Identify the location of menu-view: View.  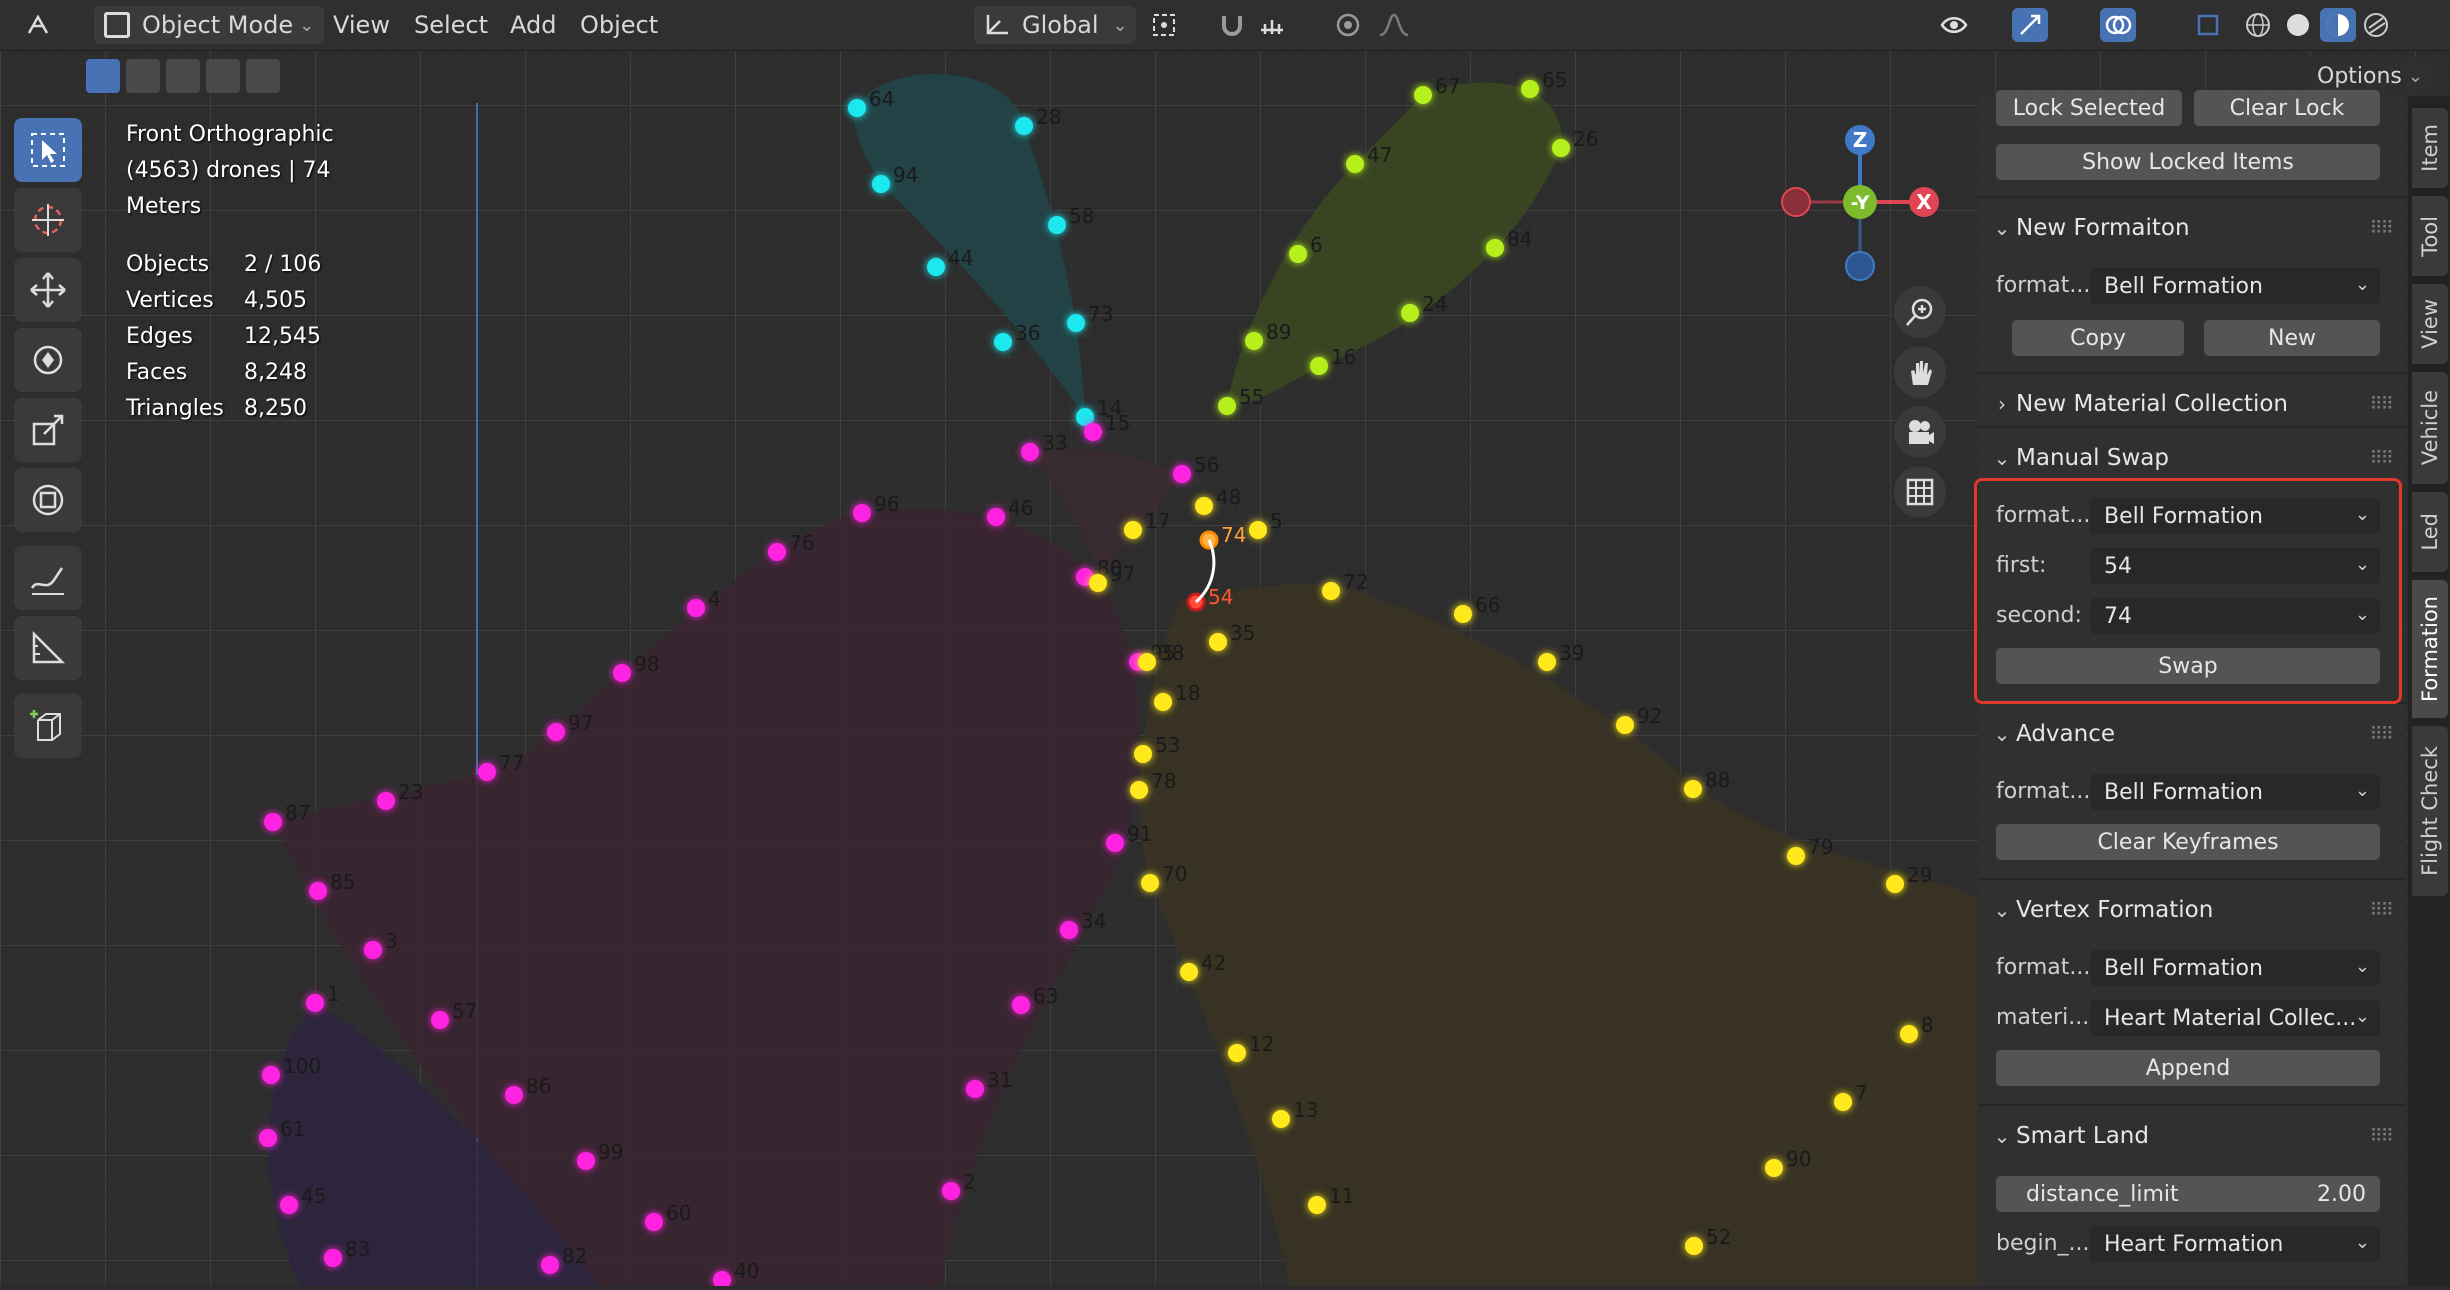
(361, 25).